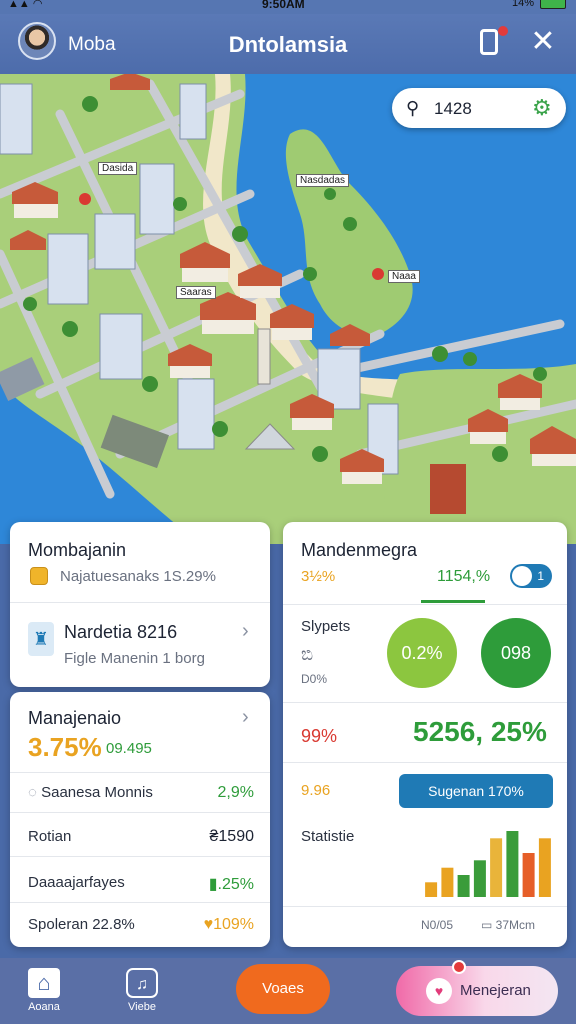  I want to click on suggestion-button: Sugenan 170%, so click(476, 791).